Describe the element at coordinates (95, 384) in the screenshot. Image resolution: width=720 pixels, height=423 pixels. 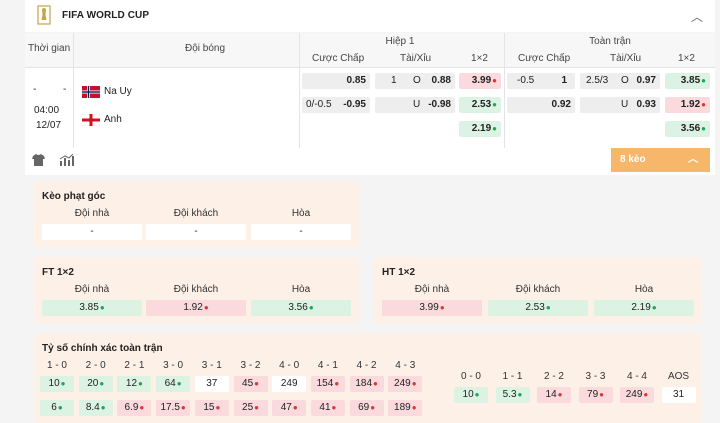
I see `score-odds: 20●` at that location.